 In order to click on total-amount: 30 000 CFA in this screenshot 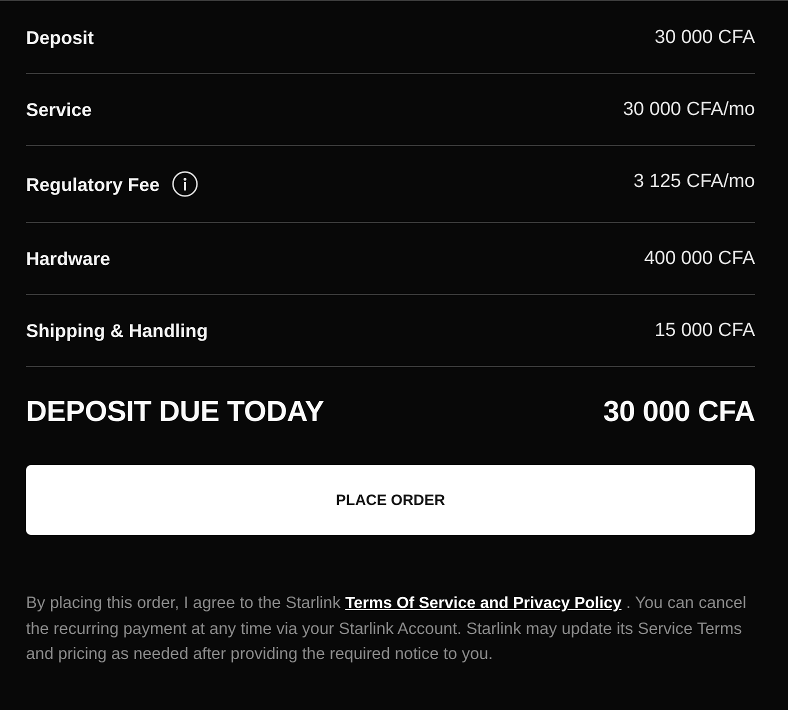, I will do `click(679, 412)`.